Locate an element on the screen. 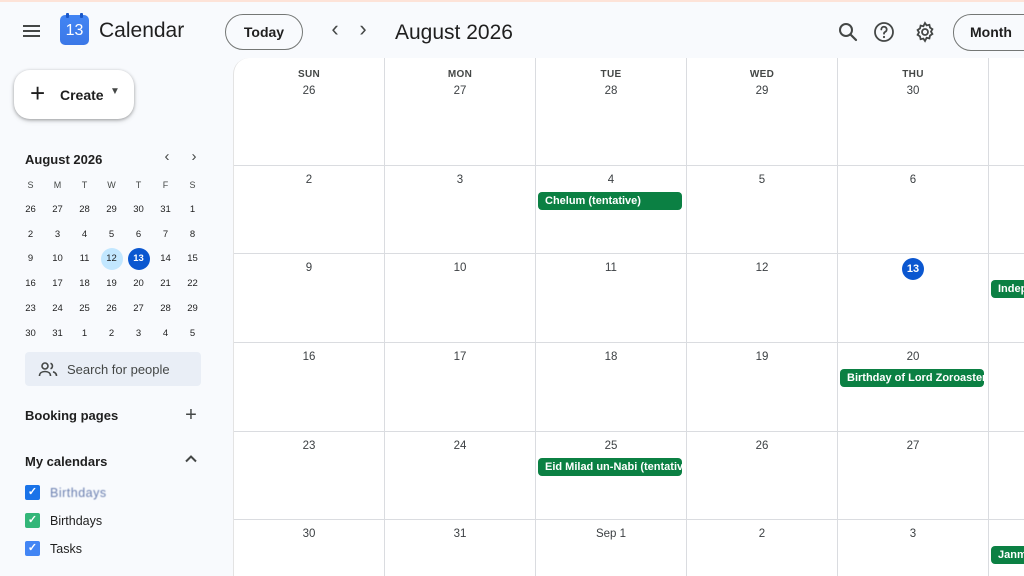  date-number: 28 is located at coordinates (611, 91).